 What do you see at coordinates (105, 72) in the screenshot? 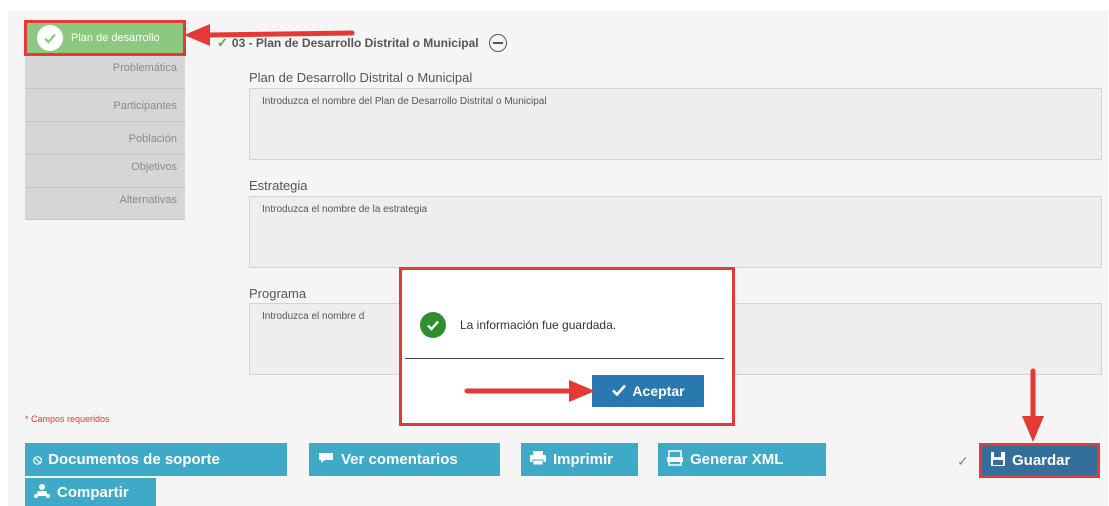
I see `sidebar-item-problematica: Problemática` at bounding box center [105, 72].